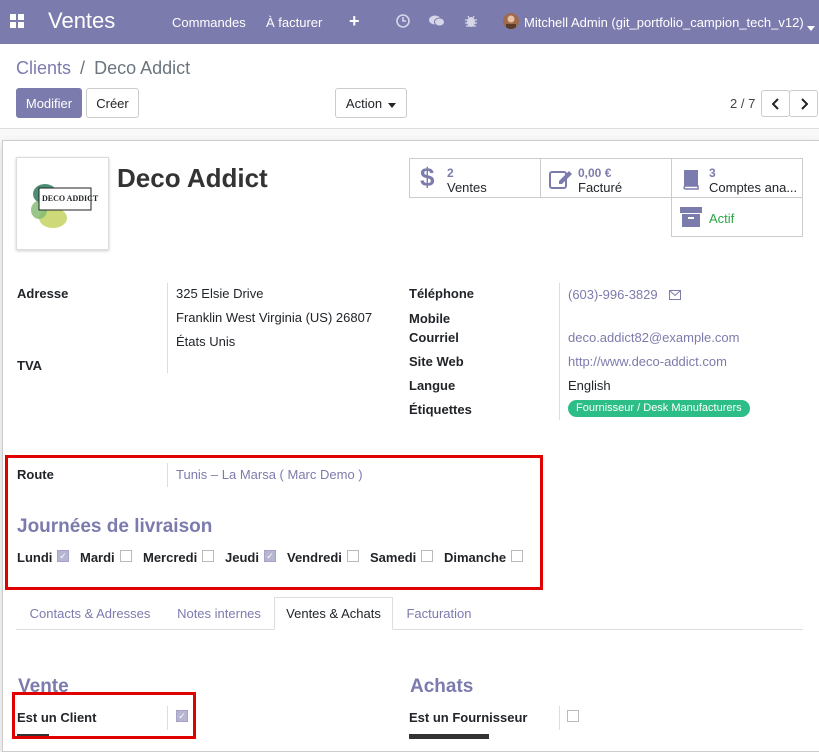  What do you see at coordinates (427, 177) in the screenshot?
I see `dollar-icon: $` at bounding box center [427, 177].